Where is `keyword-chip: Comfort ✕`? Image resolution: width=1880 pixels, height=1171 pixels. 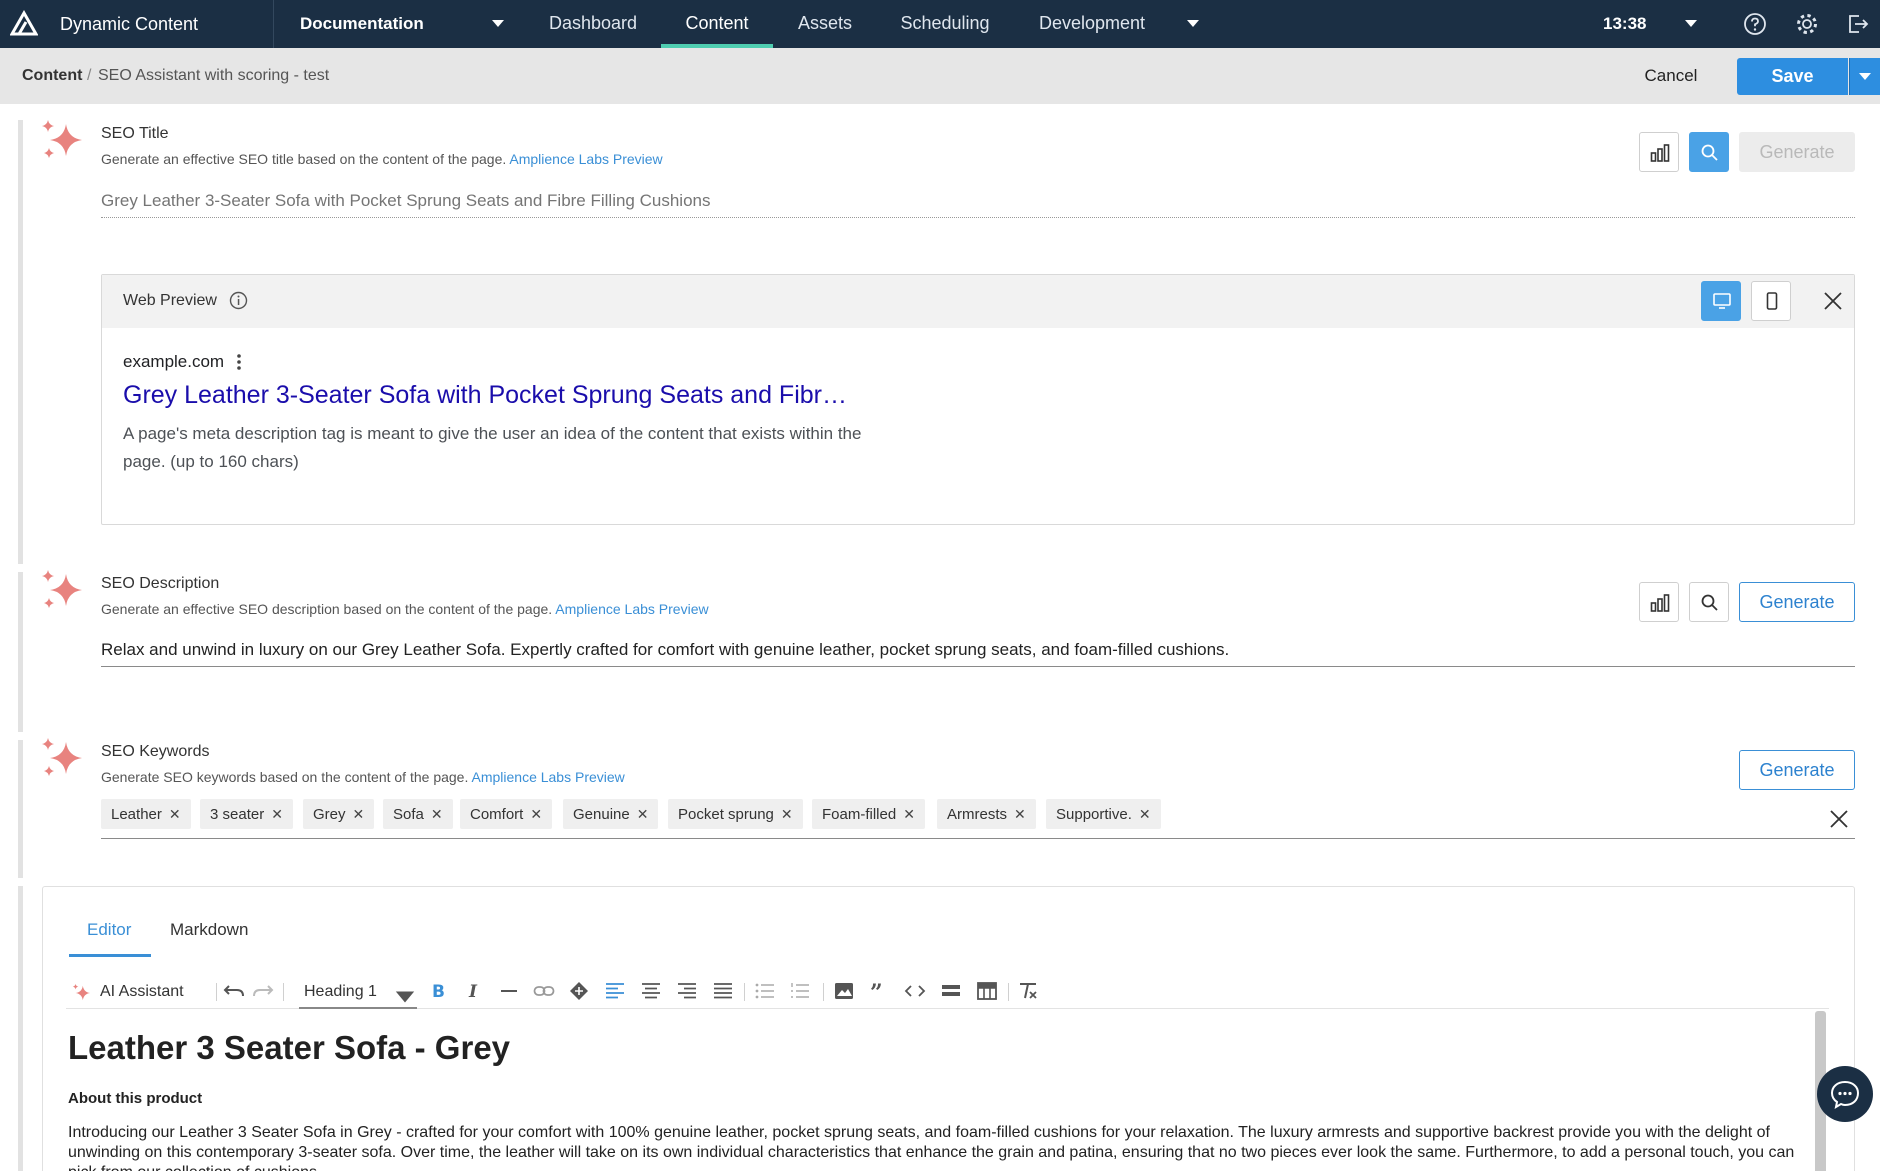
keyword-chip: Comfort ✕ is located at coordinates (506, 814).